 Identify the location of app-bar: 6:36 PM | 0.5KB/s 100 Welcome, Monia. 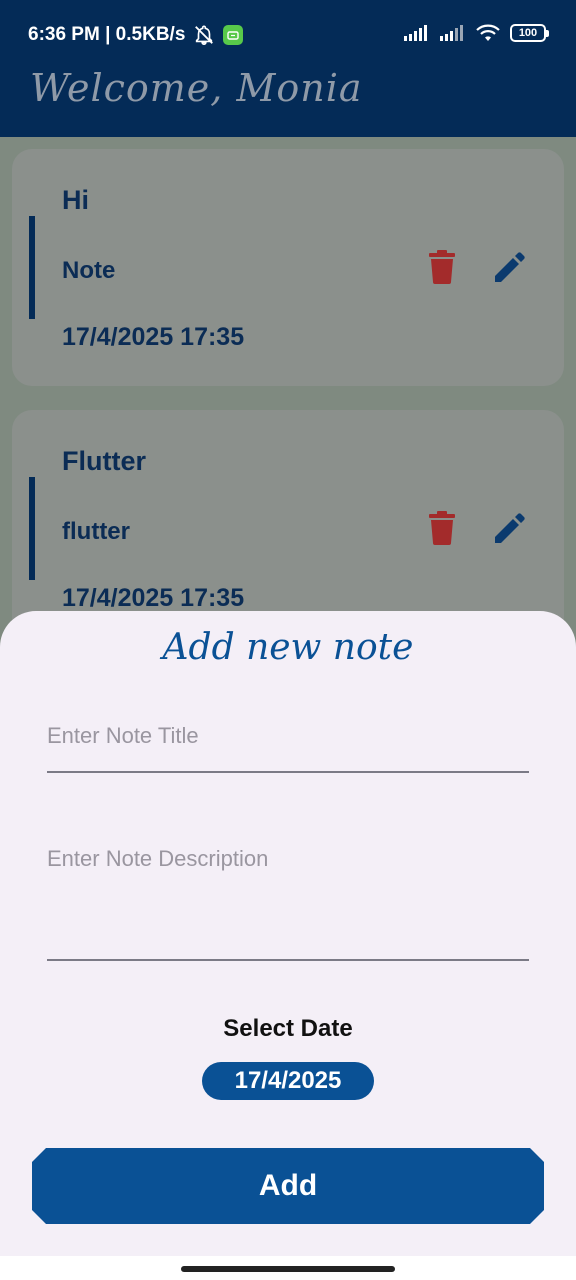
(288, 68).